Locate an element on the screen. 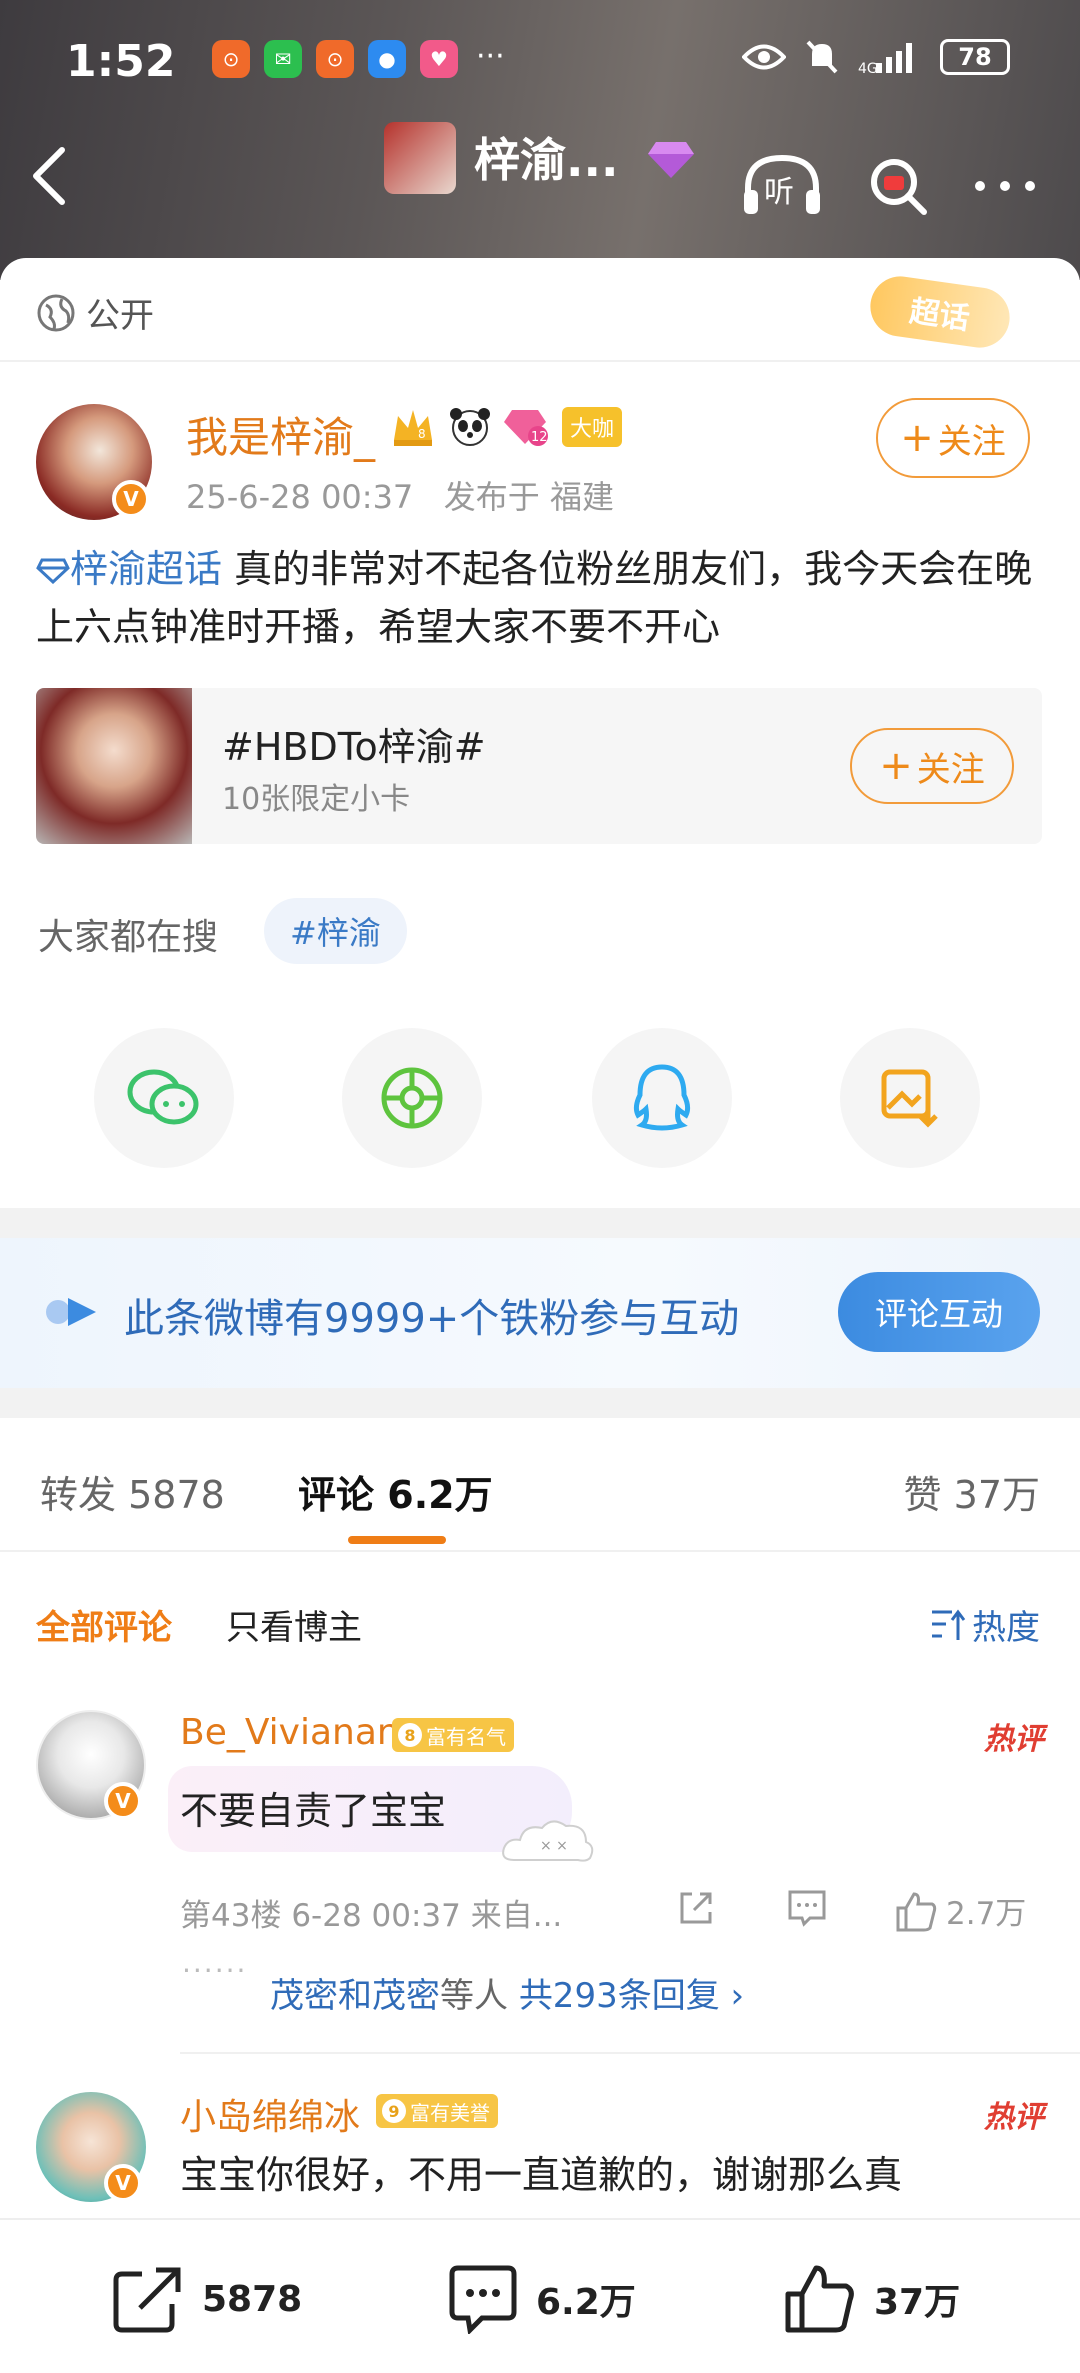  crown-badge-icon: 8 is located at coordinates (413, 428).